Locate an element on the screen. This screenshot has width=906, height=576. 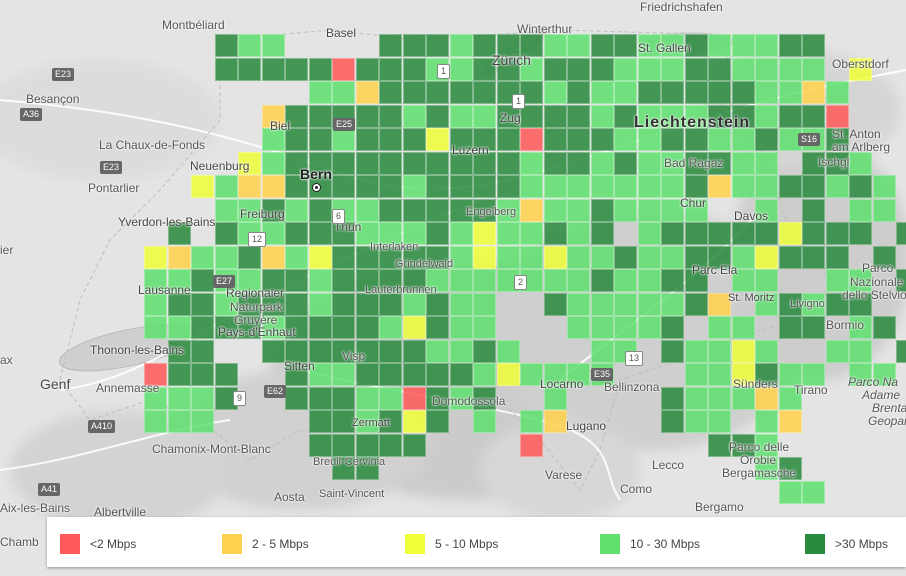
label-stanton: St. Anton is located at coordinates (856, 134).